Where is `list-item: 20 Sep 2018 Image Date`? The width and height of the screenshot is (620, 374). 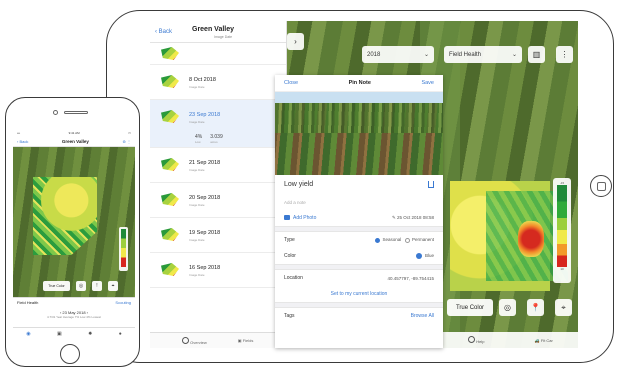
list-item: 20 Sep 2018 Image Date is located at coordinates (218, 200).